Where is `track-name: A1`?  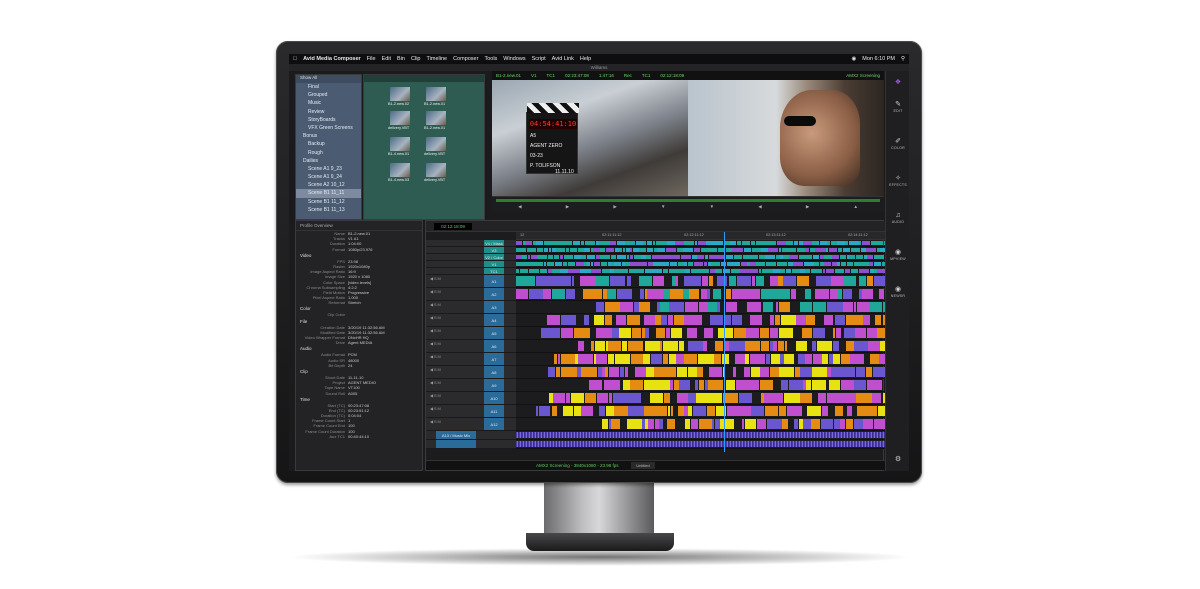
track-name: A1 is located at coordinates (494, 281).